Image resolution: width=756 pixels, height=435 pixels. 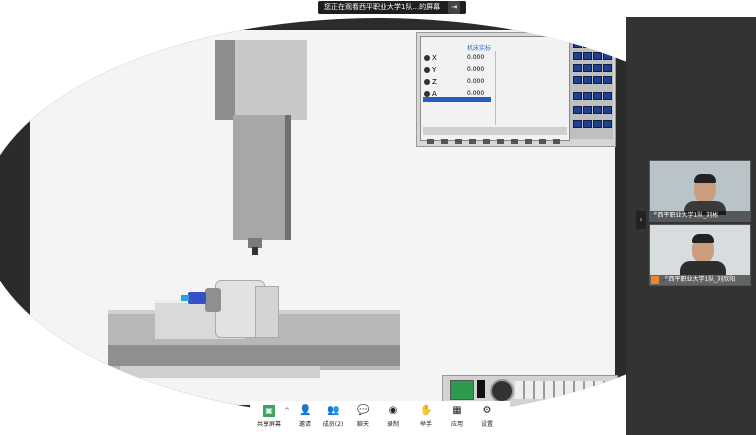 What do you see at coordinates (262, 177) in the screenshot?
I see `spindle-body` at bounding box center [262, 177].